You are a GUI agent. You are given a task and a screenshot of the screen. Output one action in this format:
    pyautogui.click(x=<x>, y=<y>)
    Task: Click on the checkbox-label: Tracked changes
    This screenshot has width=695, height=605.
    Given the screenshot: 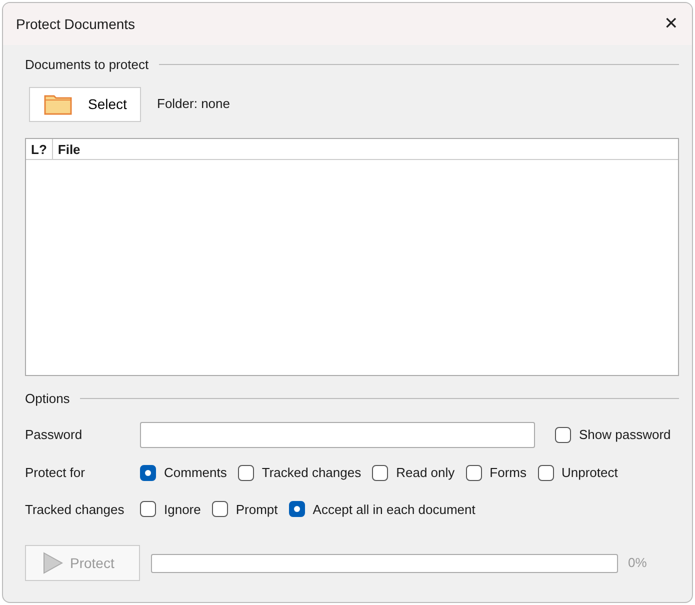 What is the action you would take?
    pyautogui.click(x=312, y=473)
    